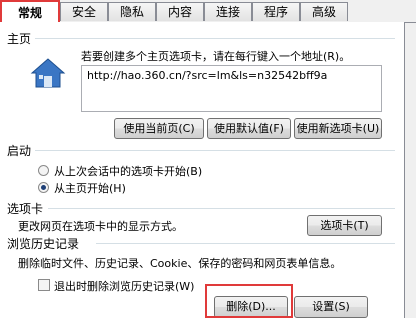 This screenshot has width=416, height=318. Describe the element at coordinates (276, 11) in the screenshot. I see `tab-programs: 程序` at that location.